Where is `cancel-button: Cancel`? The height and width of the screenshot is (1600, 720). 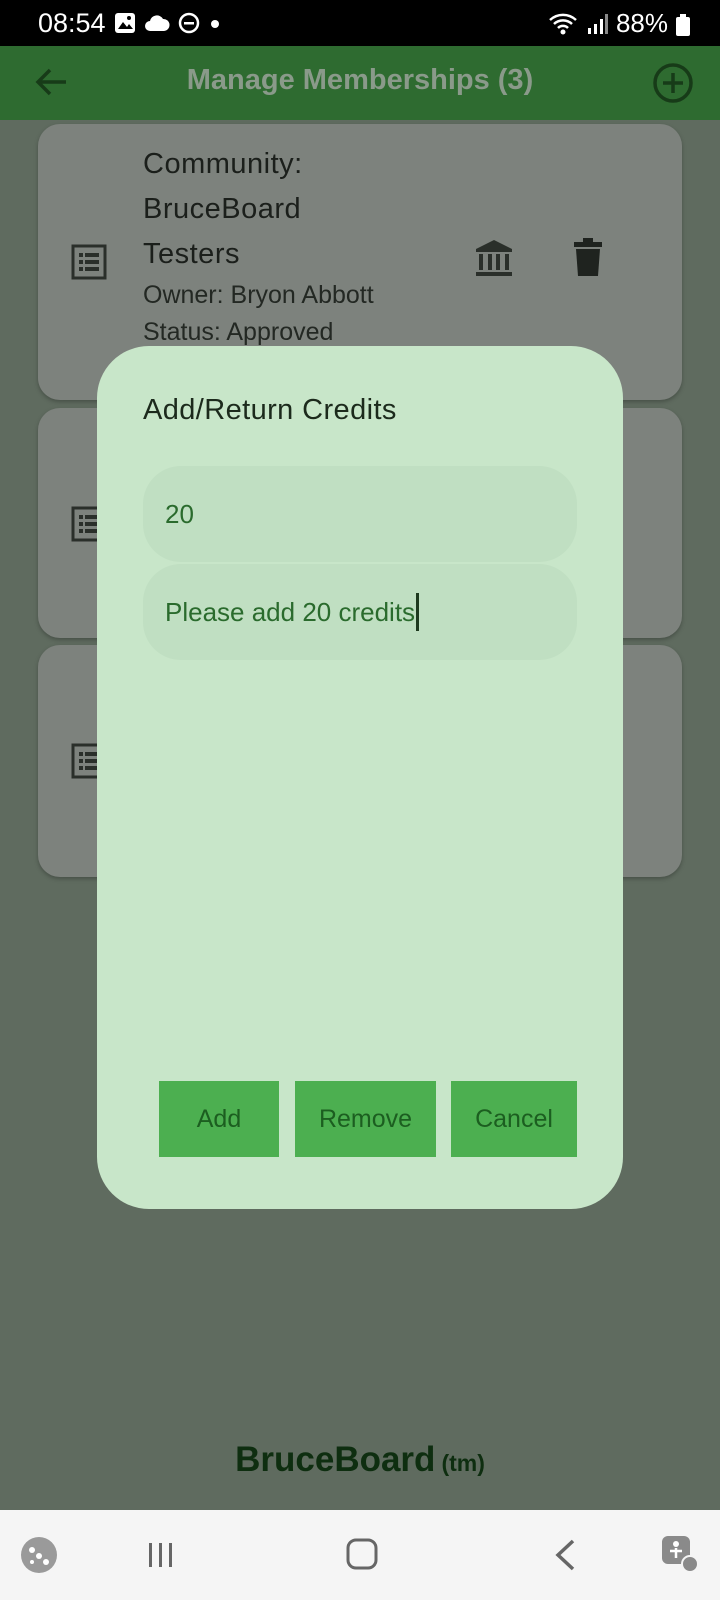
cancel-button: Cancel is located at coordinates (514, 1119).